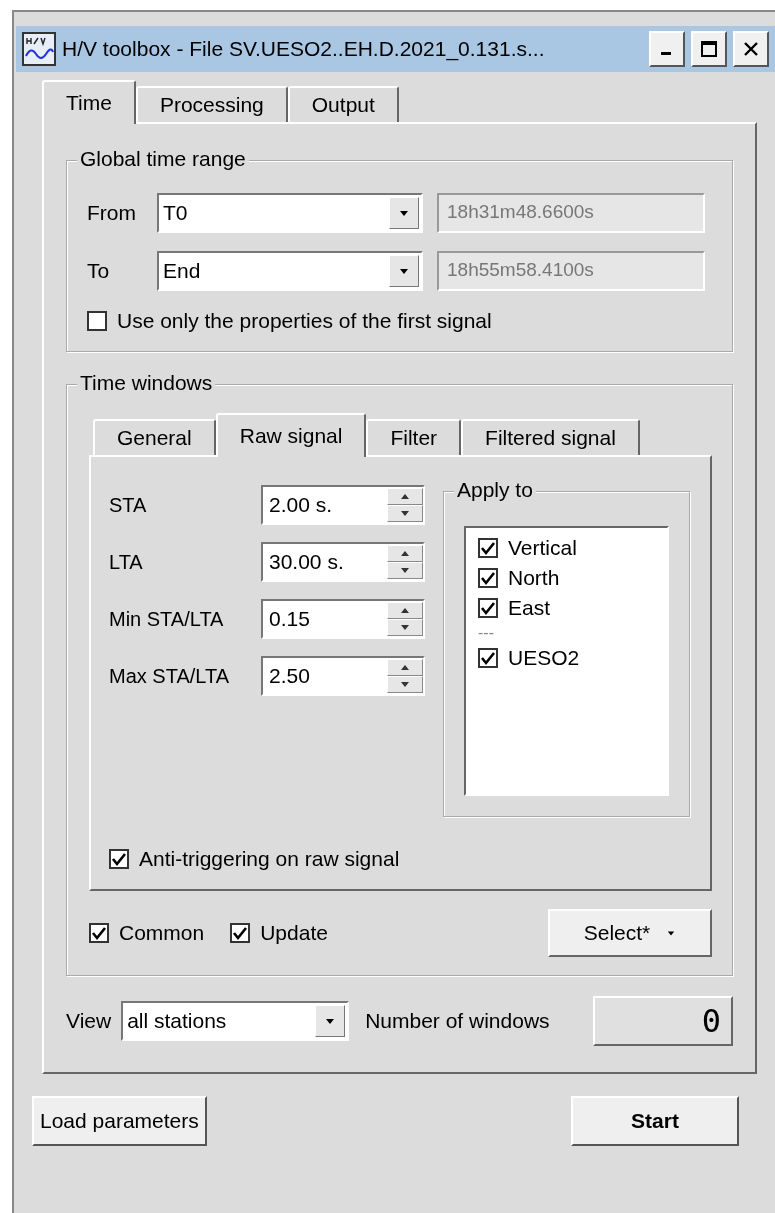 The image size is (775, 1213). I want to click on minimize-button, so click(667, 49).